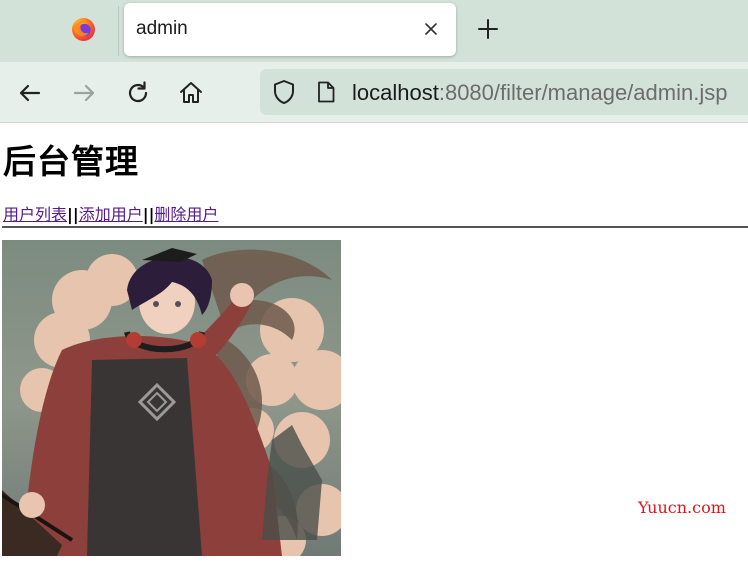 The width and height of the screenshot is (748, 563). What do you see at coordinates (186, 214) in the screenshot?
I see `link-delete-user: 删除用户` at bounding box center [186, 214].